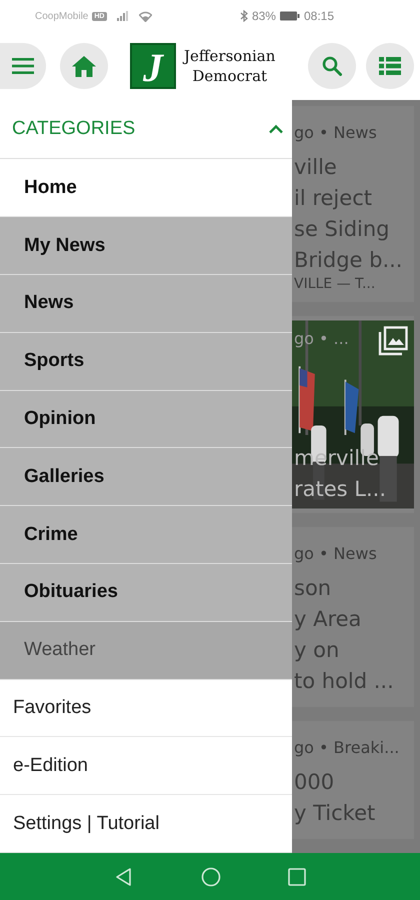  Describe the element at coordinates (153, 66) in the screenshot. I see `logo-mark: J` at that location.